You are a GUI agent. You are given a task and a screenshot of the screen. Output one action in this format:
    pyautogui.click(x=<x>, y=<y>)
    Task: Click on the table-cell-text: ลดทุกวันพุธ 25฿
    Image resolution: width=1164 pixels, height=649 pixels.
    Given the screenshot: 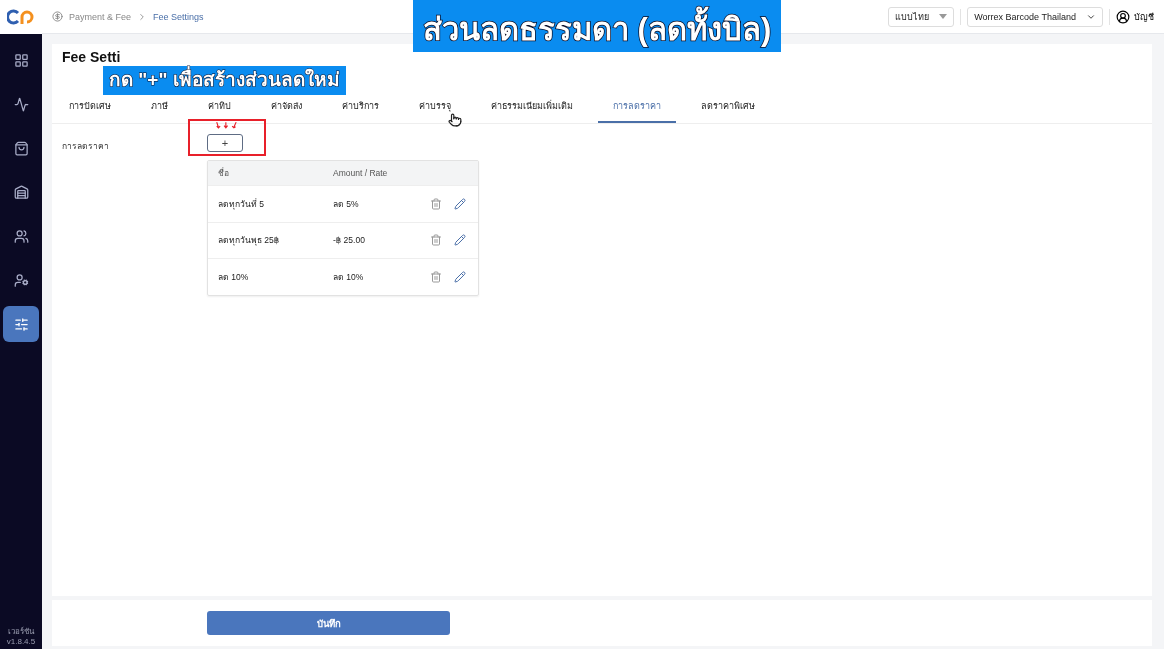 What is the action you would take?
    pyautogui.click(x=249, y=241)
    